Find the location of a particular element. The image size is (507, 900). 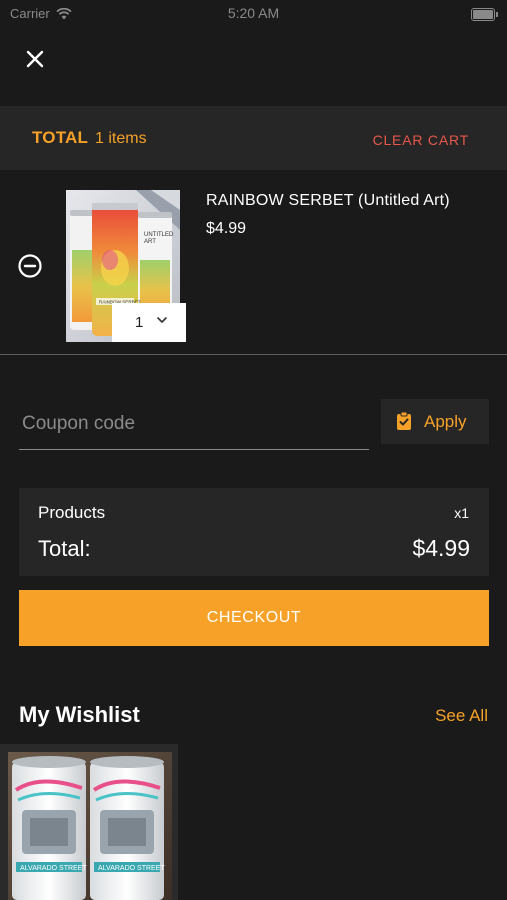

order-summary: Products x1 Total: $4.99 is located at coordinates (254, 532).